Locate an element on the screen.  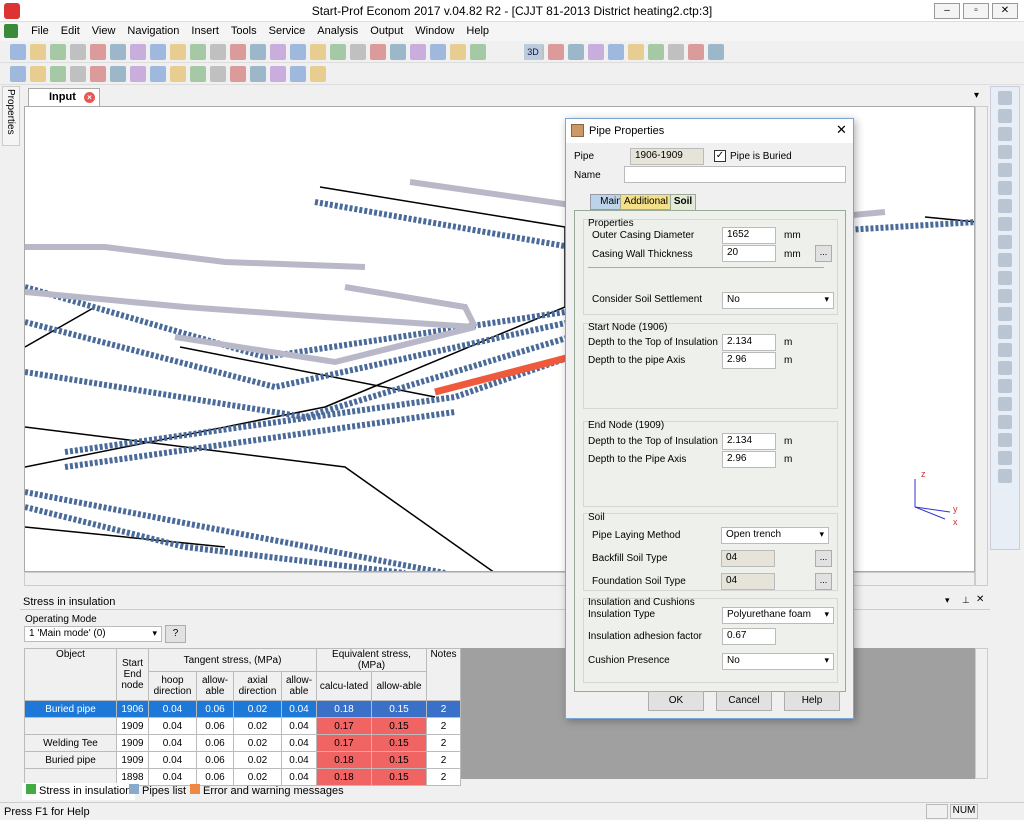
table-vertical-scrollbar is located at coordinates (981, 713).